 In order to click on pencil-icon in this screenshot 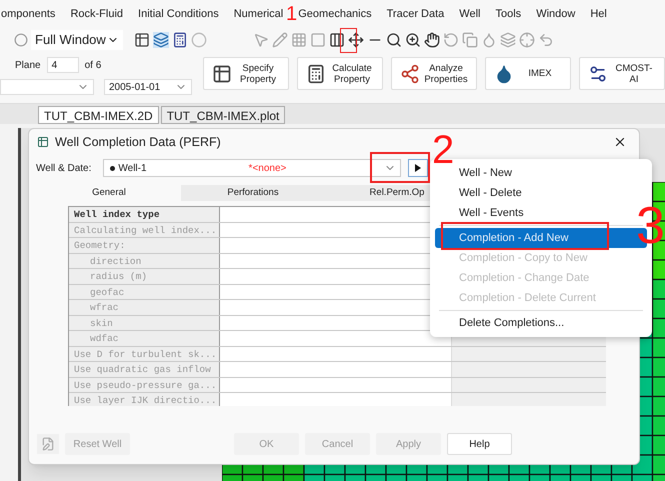, I will do `click(280, 40)`.